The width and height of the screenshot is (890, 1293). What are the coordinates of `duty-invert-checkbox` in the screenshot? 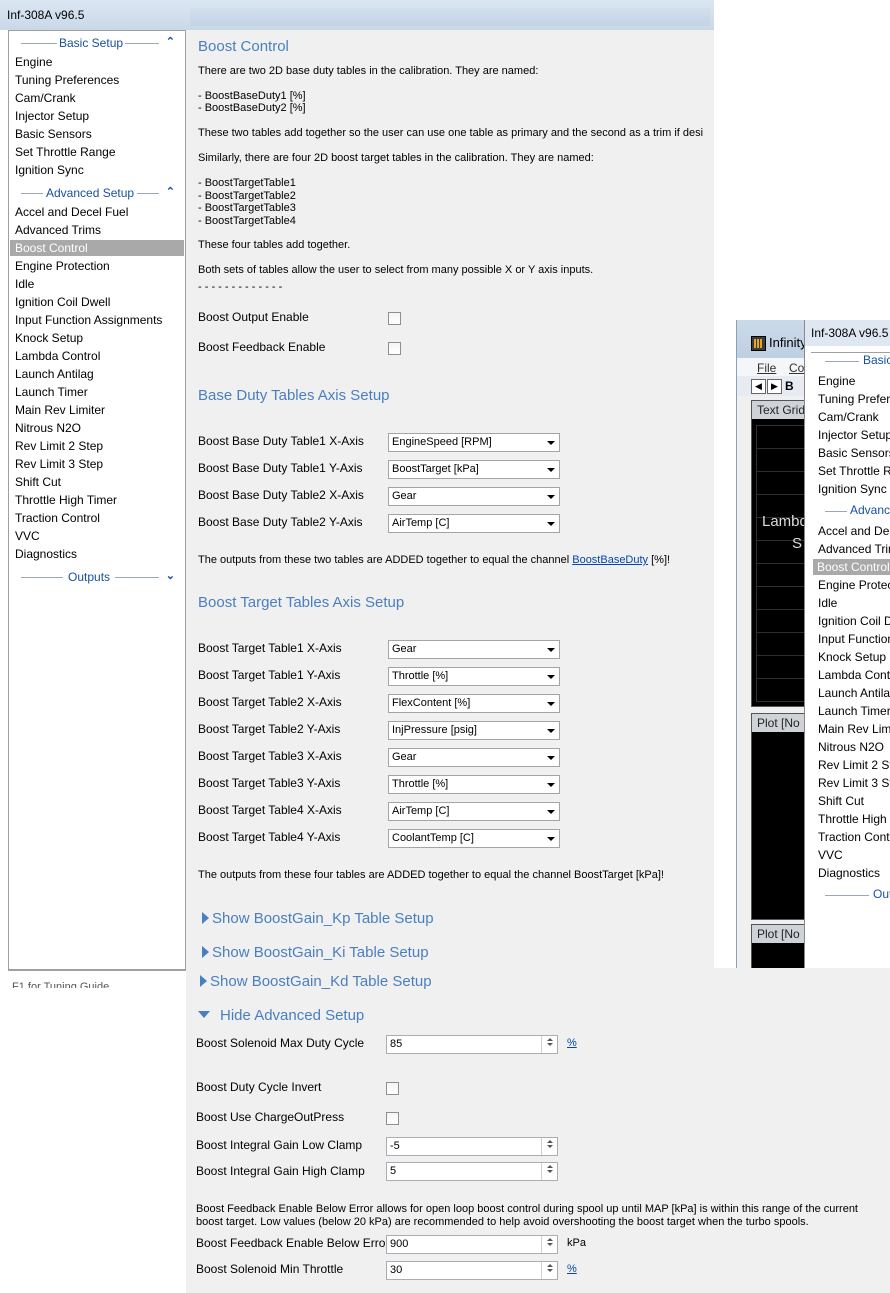 It's located at (392, 1088).